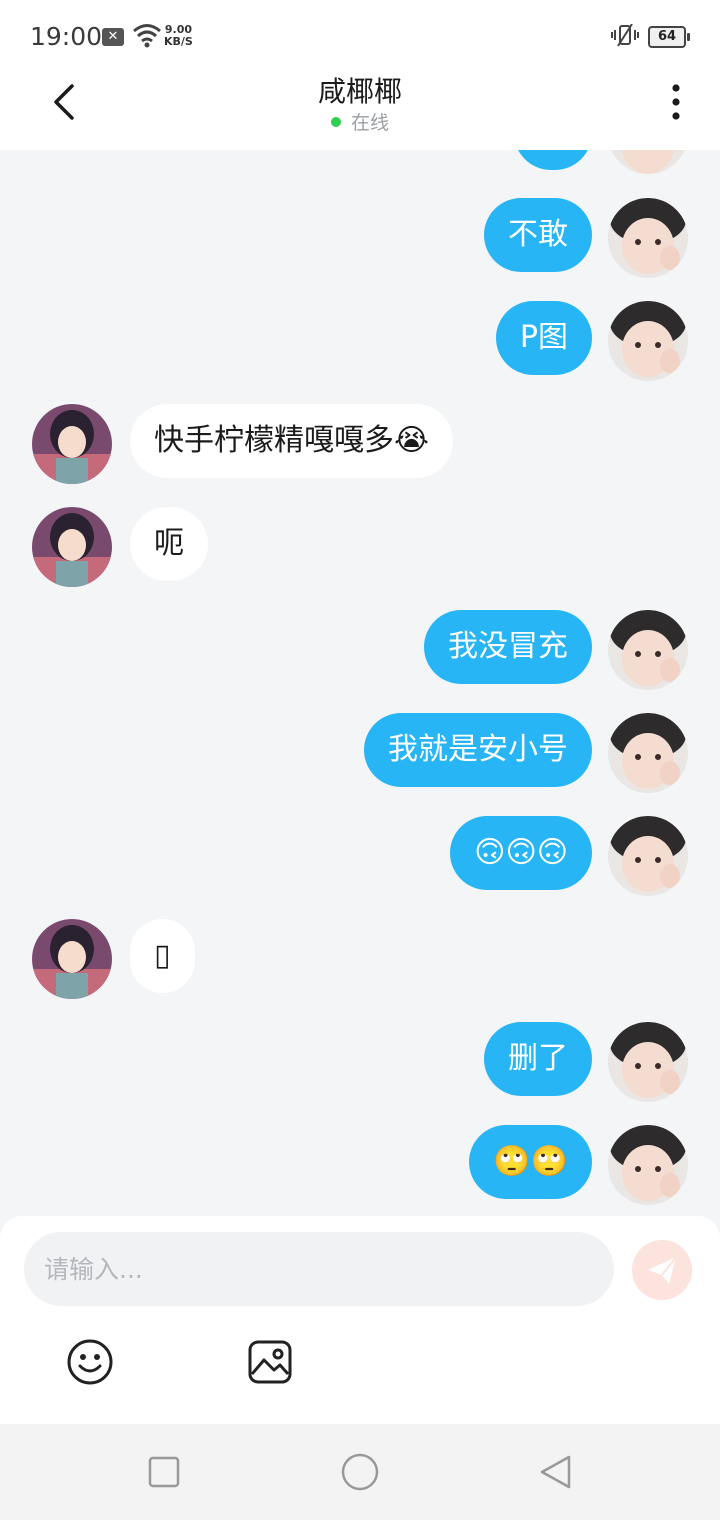  I want to click on online-status-label: 在线, so click(369, 123).